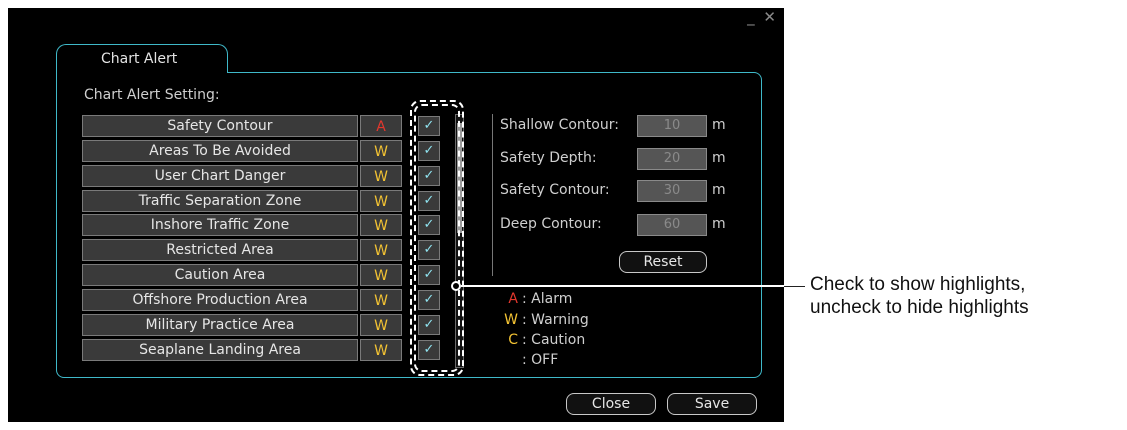 This screenshot has height=430, width=1127. What do you see at coordinates (919, 307) in the screenshot?
I see `callout-line-2: uncheck to hide highlights` at bounding box center [919, 307].